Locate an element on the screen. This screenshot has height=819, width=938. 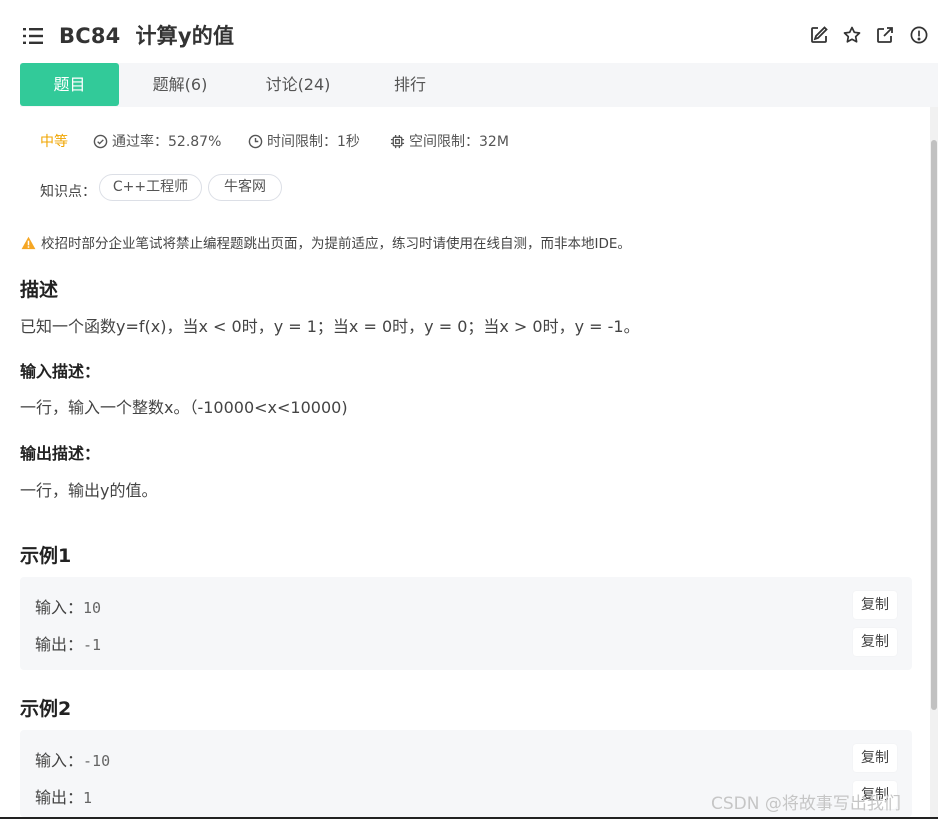
output-desc-text: 一行，输出y的值。 is located at coordinates (89, 490).